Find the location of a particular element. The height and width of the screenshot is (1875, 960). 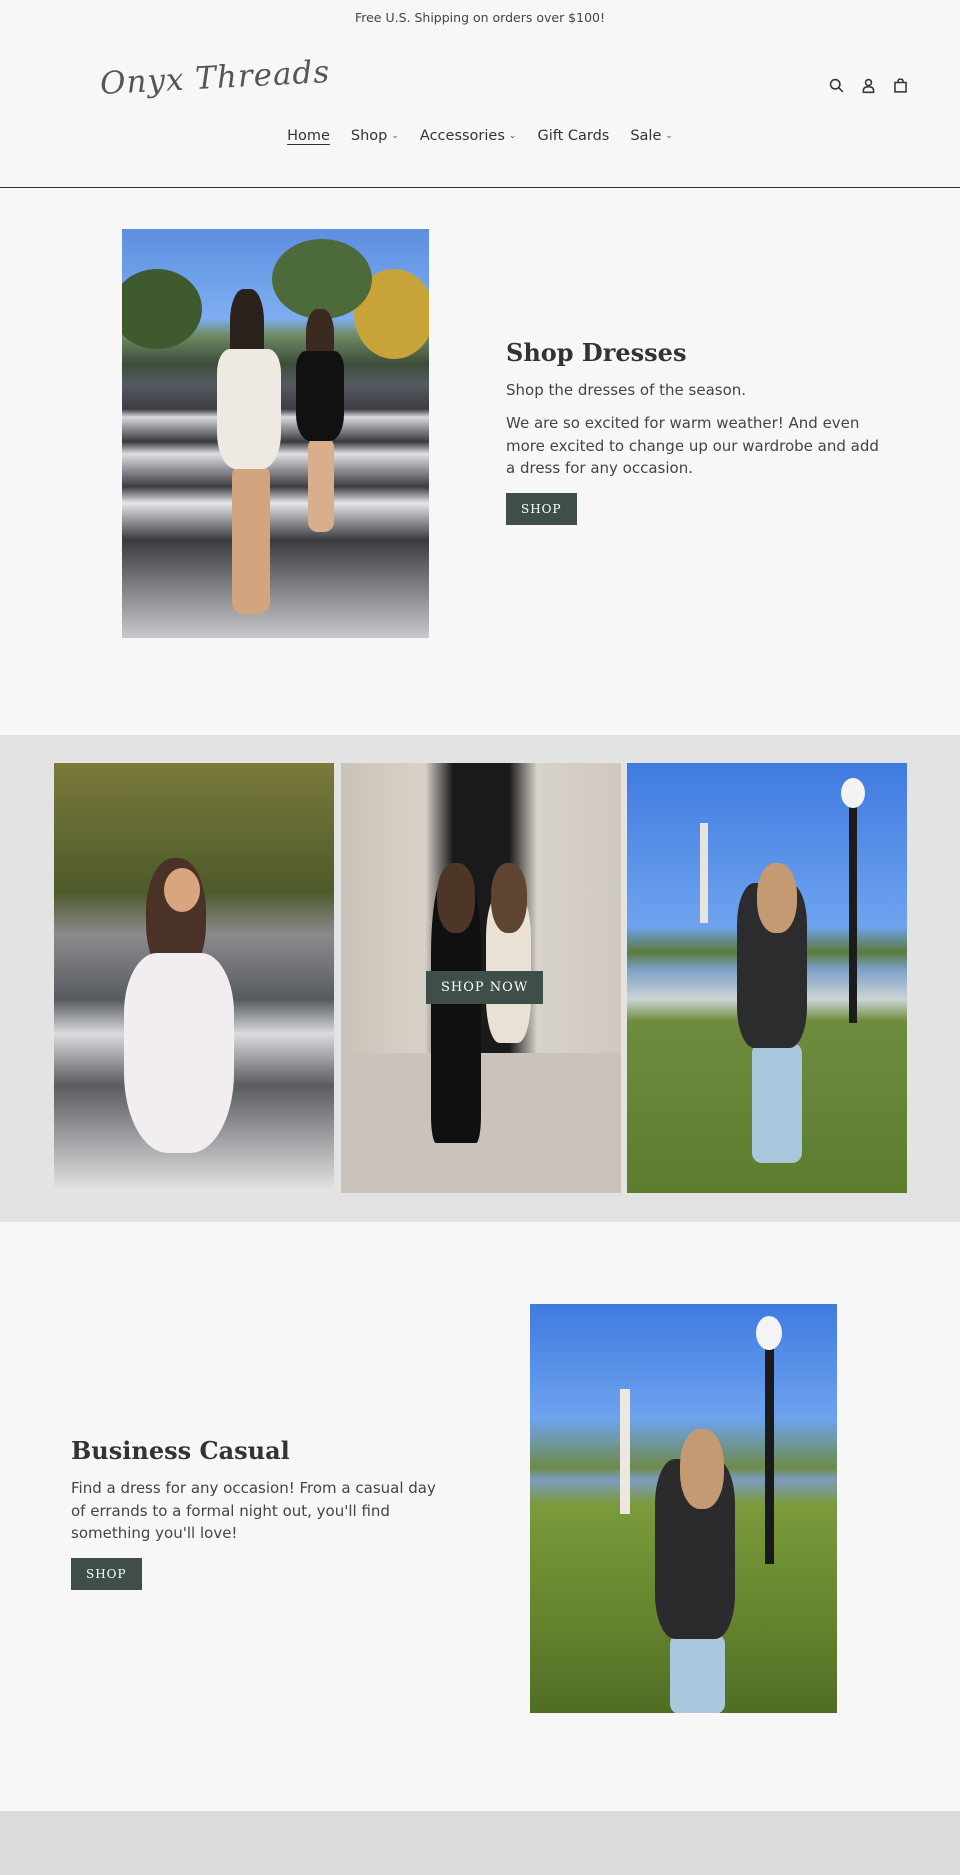

nav-item-sale: Sale ⌄ is located at coordinates (651, 136).